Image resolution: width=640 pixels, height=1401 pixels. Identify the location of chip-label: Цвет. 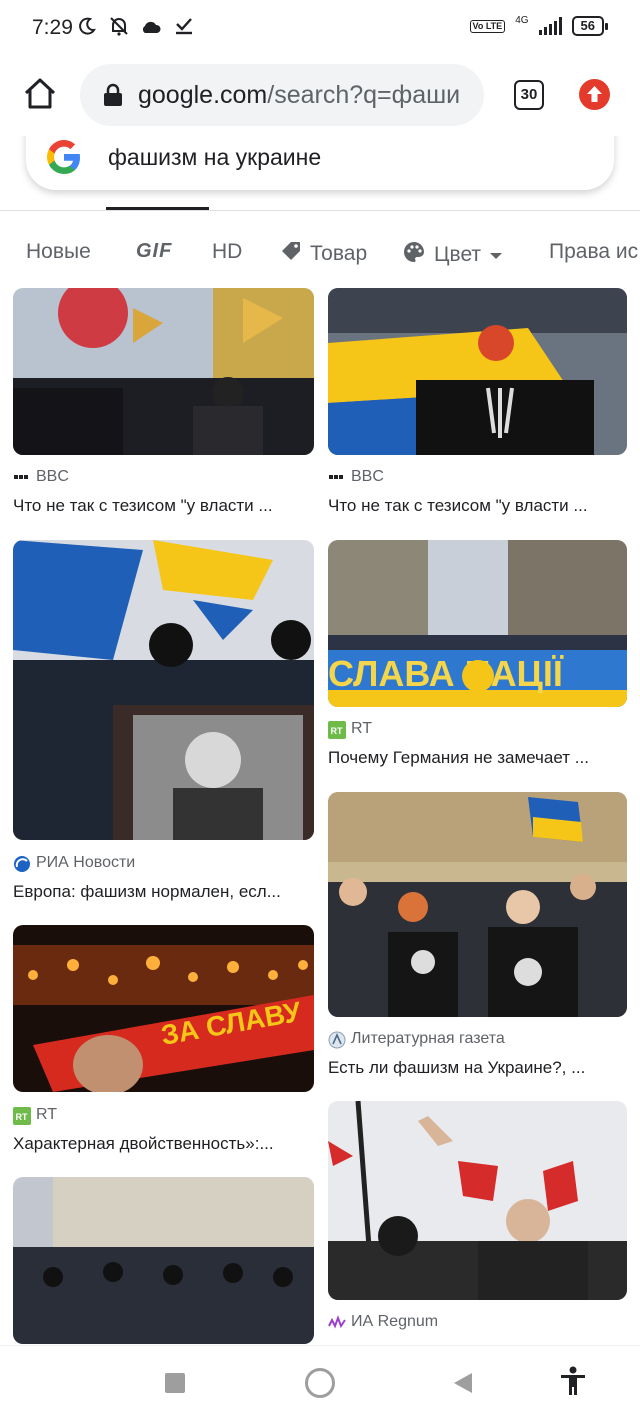
(458, 254).